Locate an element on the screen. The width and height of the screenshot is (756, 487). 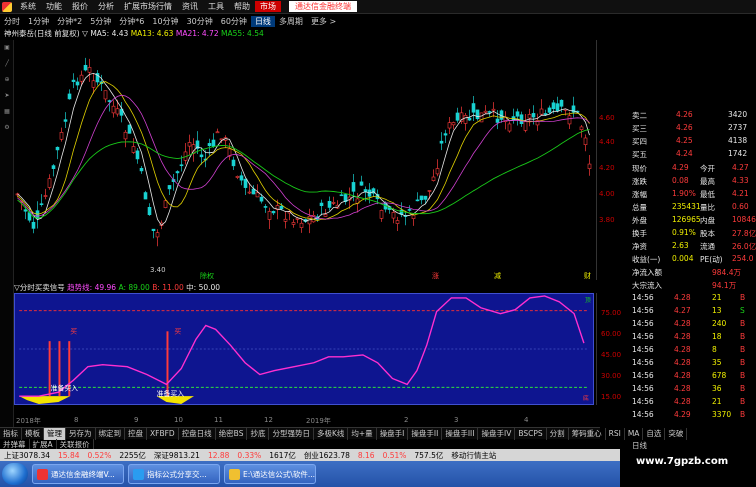
indicator-tab: 控盘 is located at coordinates (136, 433).